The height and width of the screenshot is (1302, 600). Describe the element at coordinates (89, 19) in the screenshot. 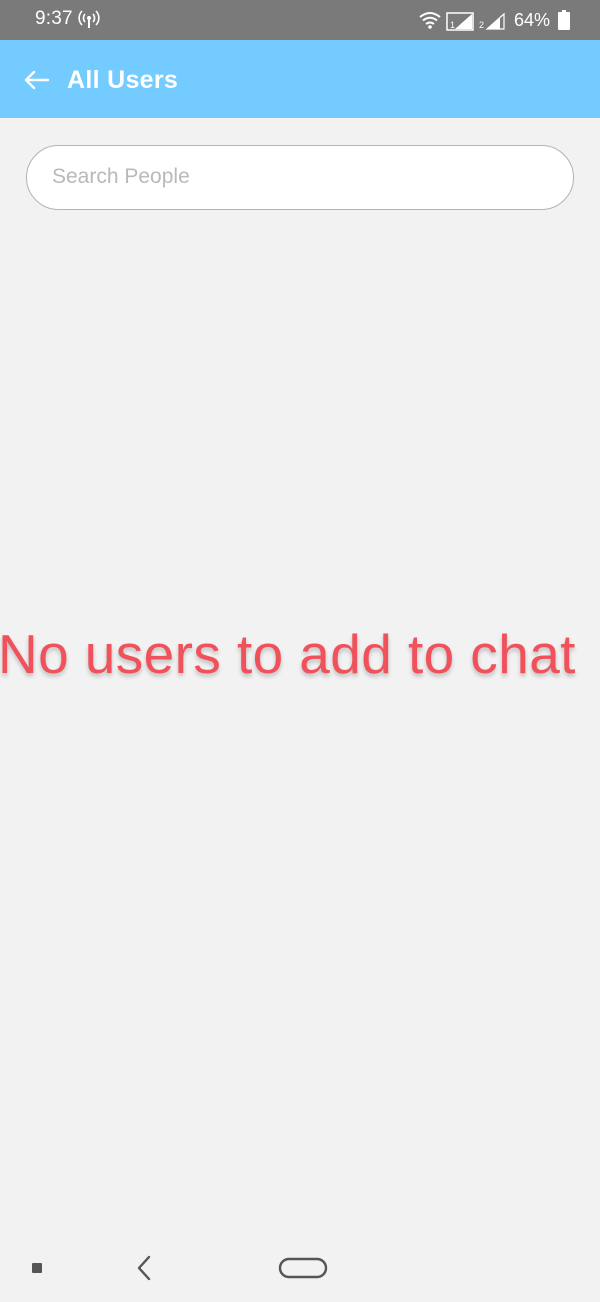

I see `hotspot-icon` at that location.